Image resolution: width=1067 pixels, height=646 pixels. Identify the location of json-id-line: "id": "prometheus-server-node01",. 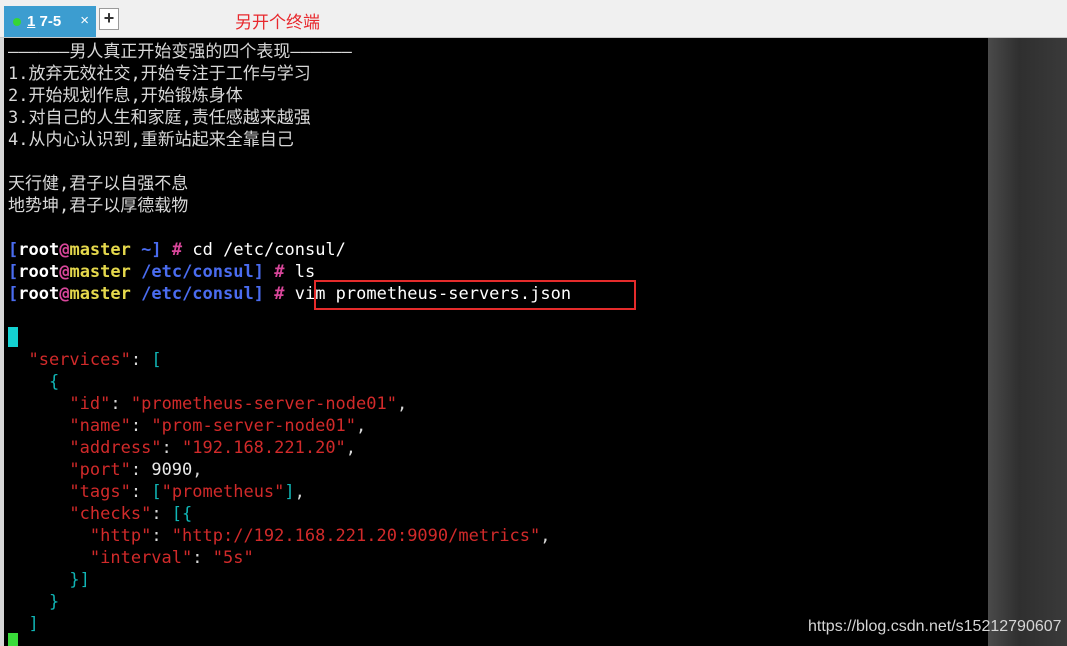
(238, 404).